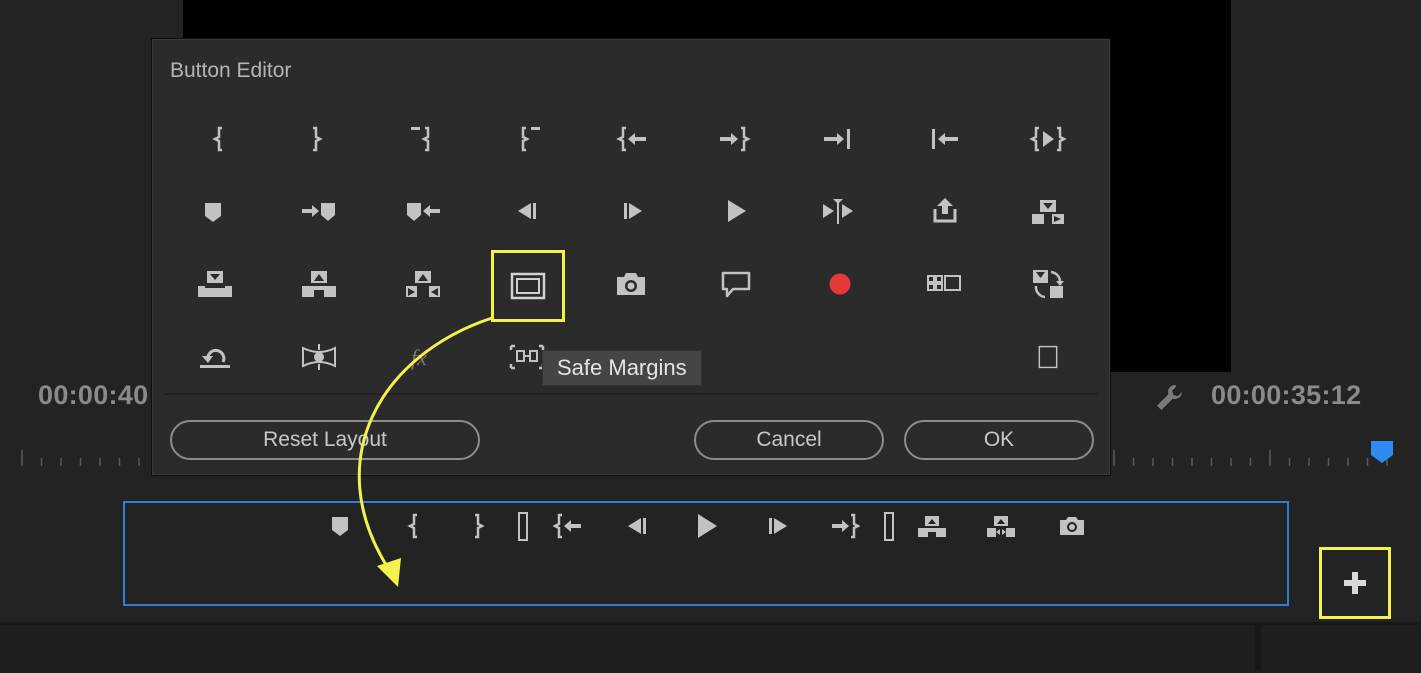 The image size is (1421, 673). I want to click on grid-play, so click(736, 211).